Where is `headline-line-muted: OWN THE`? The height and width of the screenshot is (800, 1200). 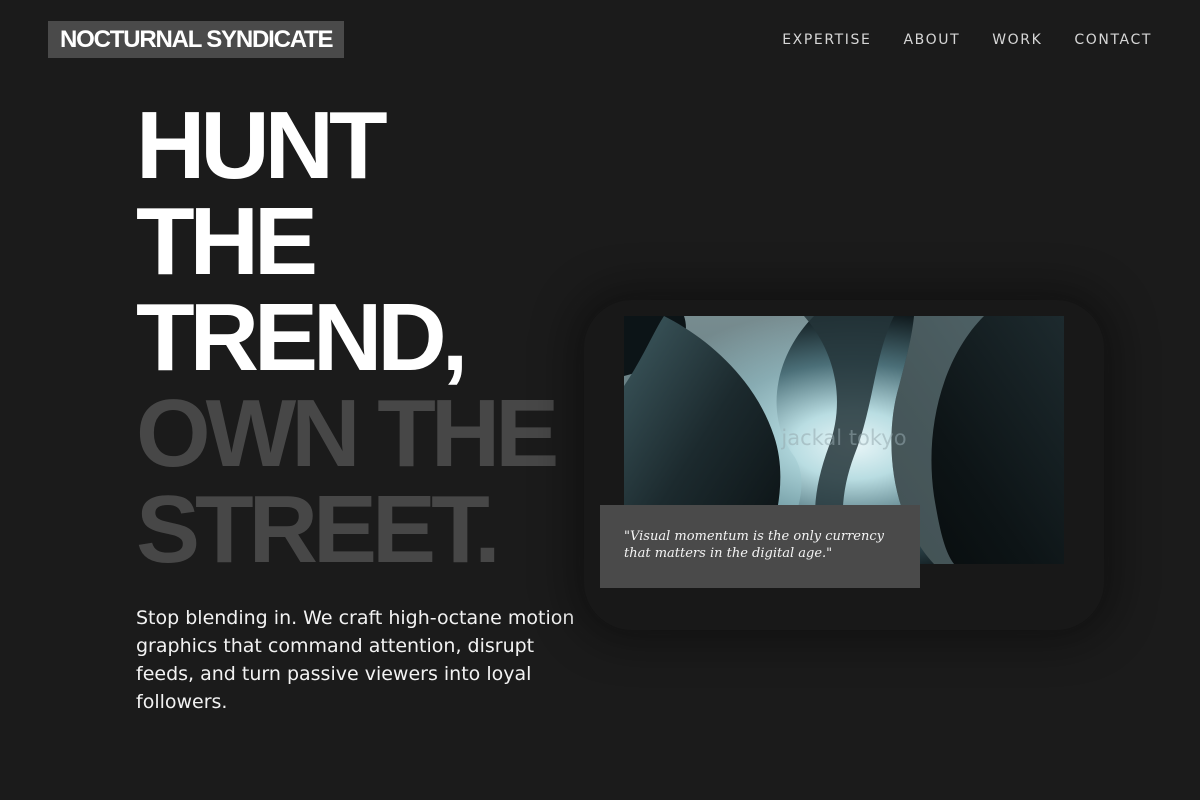
headline-line-muted: OWN THE is located at coordinates (347, 433).